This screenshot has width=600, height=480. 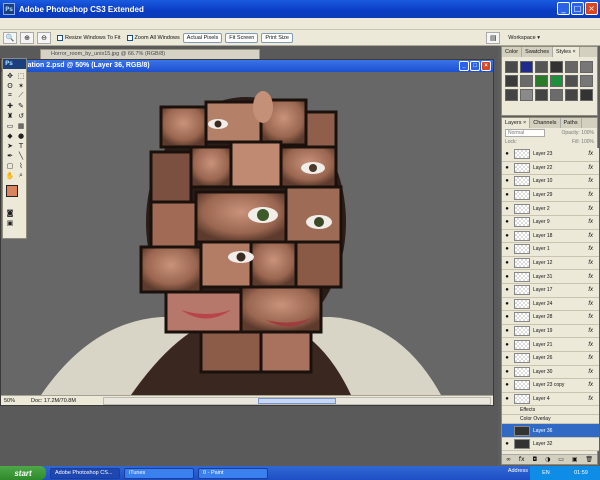 I want to click on quick-mask-icon: ◙, so click(x=10, y=212).